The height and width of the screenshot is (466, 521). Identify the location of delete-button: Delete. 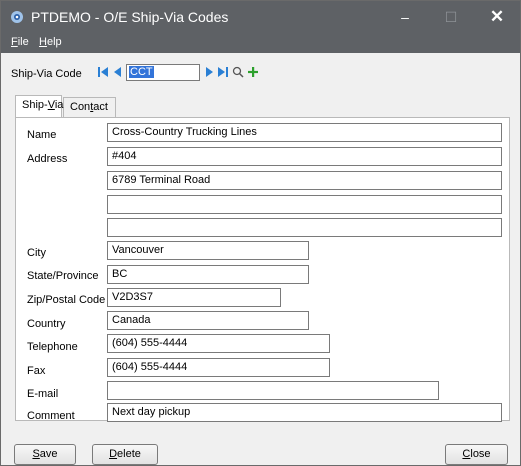
(125, 454).